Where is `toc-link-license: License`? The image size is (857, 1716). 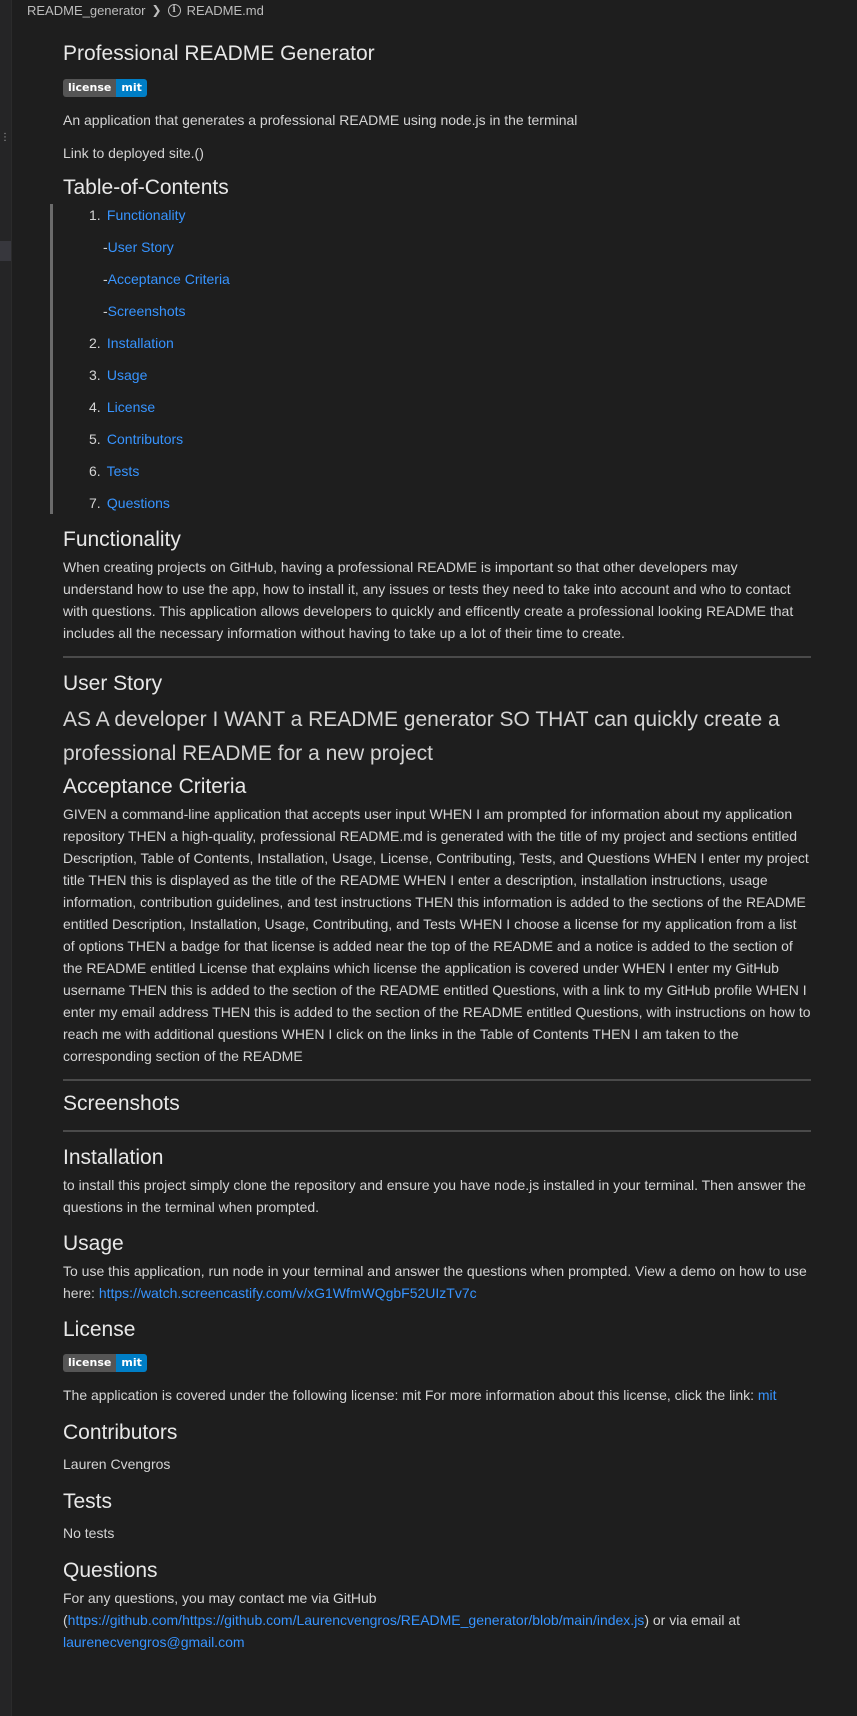 toc-link-license: License is located at coordinates (131, 407).